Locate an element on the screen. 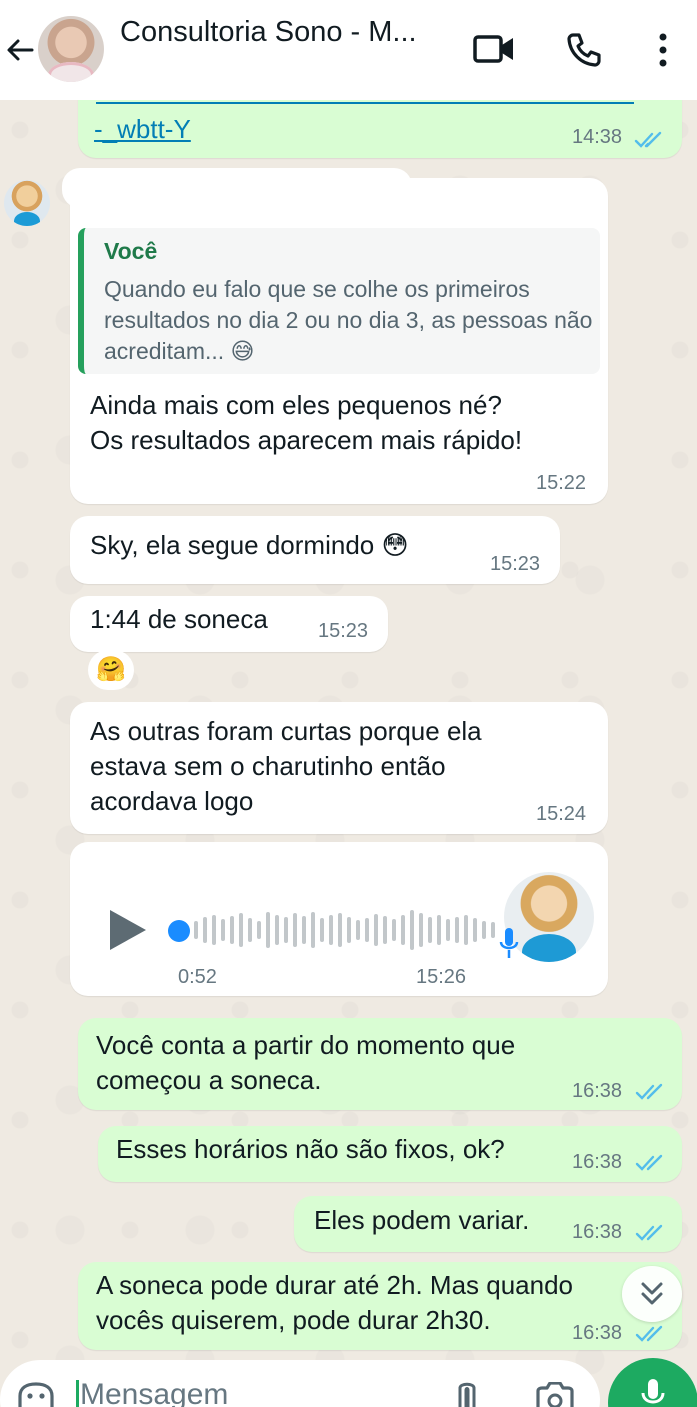  message-text-line: Você conta a partir do momento que is located at coordinates (306, 1045).